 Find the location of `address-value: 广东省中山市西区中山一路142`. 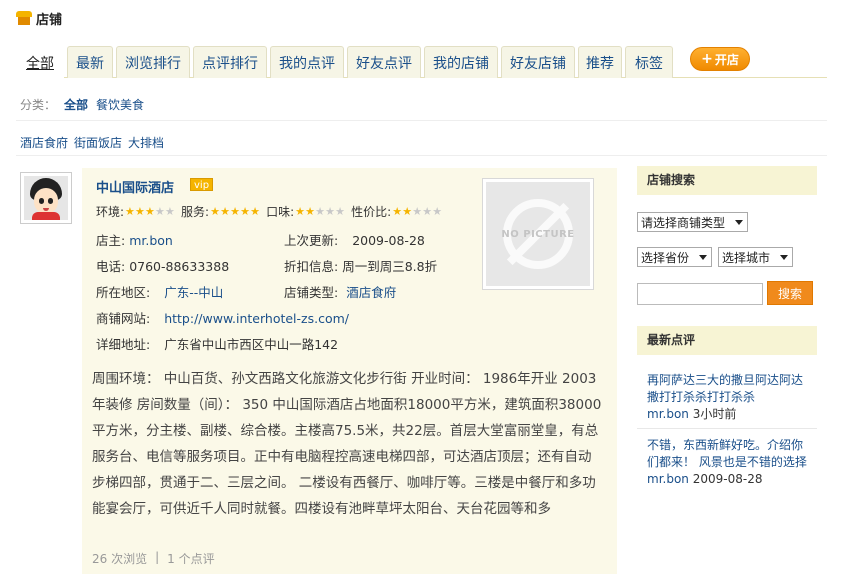

address-value: 广东省中山市西区中山一路142 is located at coordinates (251, 344).